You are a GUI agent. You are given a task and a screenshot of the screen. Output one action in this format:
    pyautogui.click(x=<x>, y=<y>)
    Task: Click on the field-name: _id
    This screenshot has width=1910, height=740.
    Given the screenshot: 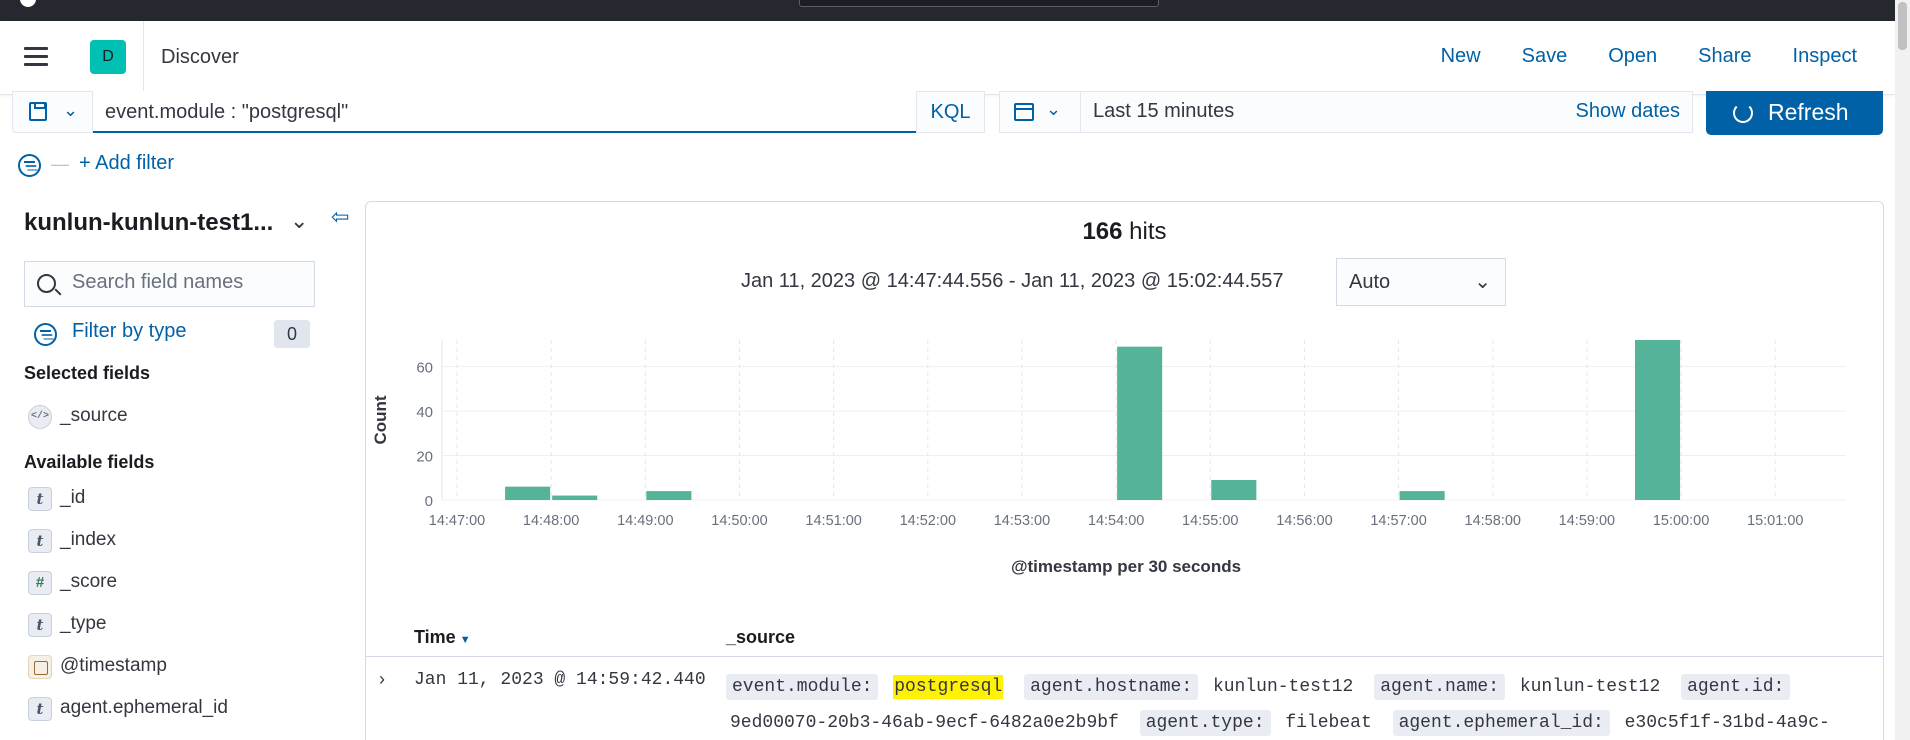 What is the action you would take?
    pyautogui.click(x=73, y=497)
    